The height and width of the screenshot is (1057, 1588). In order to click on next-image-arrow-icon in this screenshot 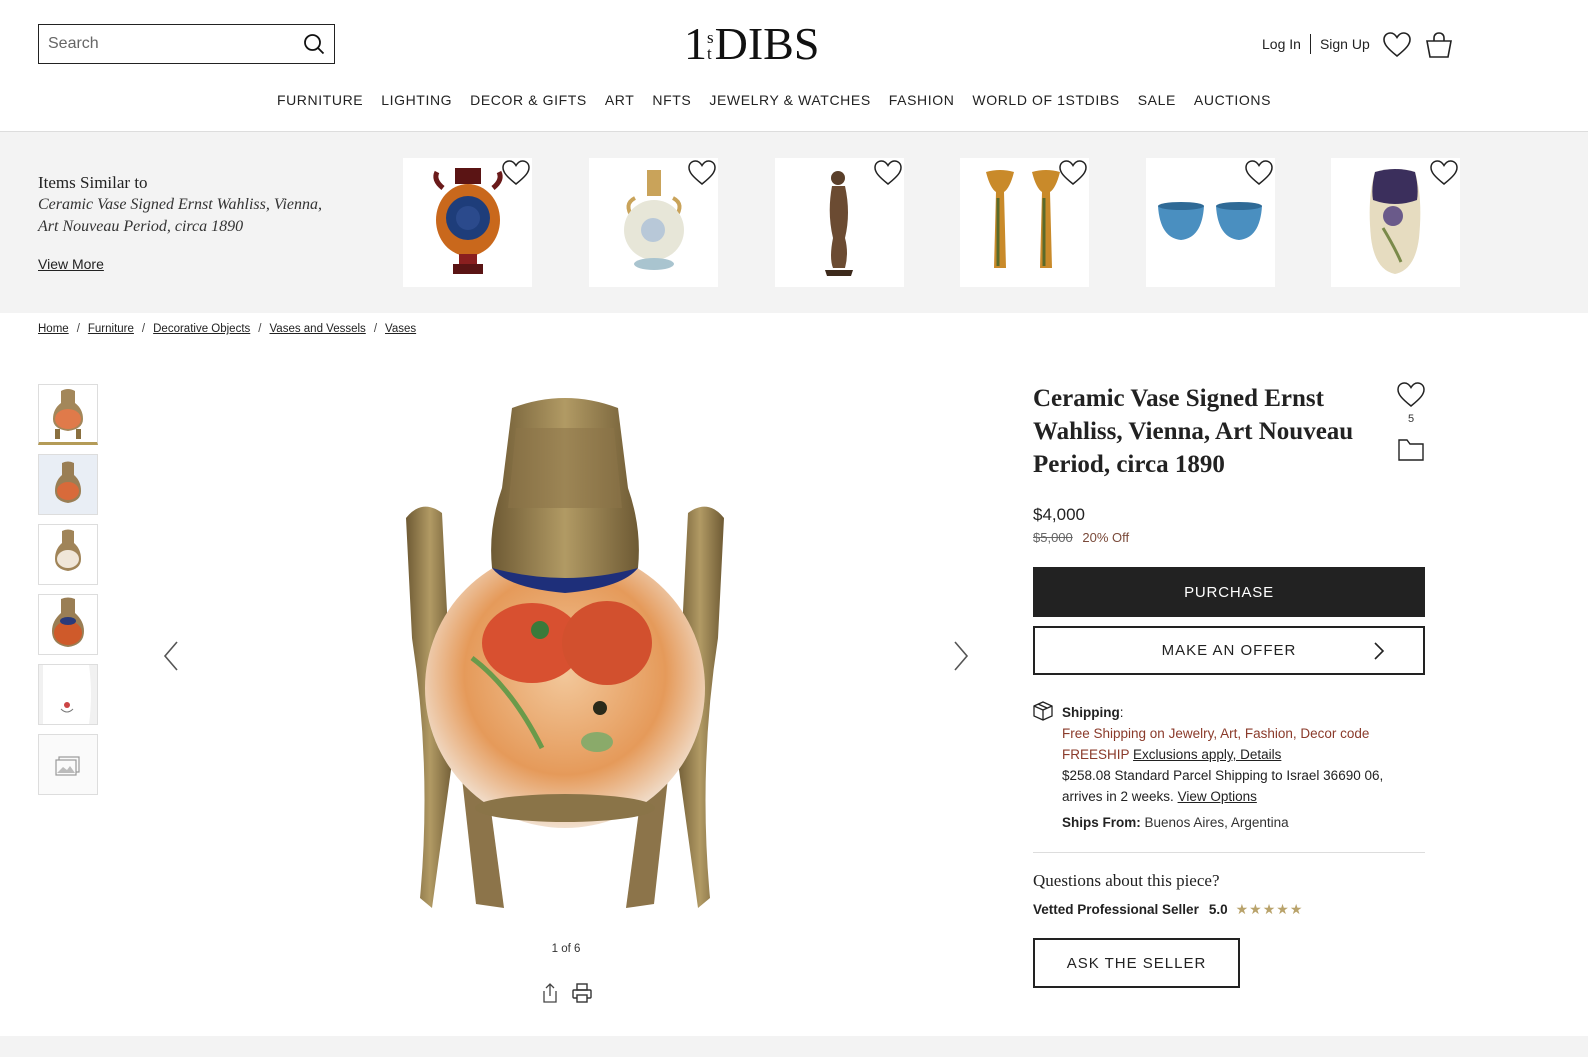, I will do `click(960, 656)`.